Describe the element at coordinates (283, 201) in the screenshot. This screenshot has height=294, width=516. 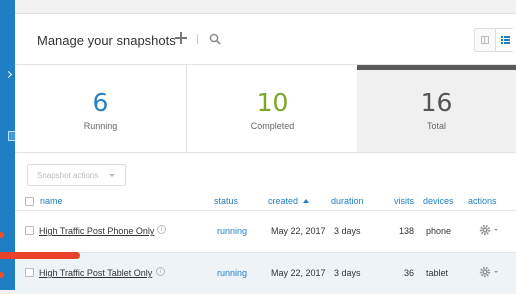
I see `column-header-created: created` at that location.